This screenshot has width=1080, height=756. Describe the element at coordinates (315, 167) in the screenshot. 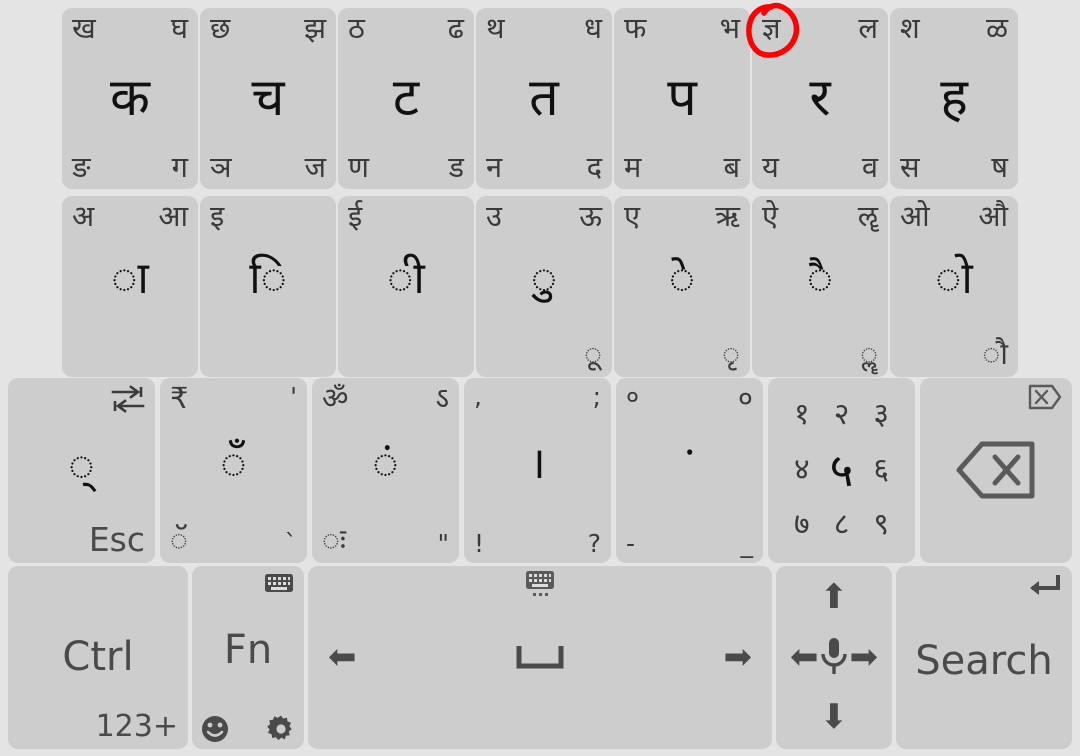

I see `key-label-bottom-right: ज` at that location.